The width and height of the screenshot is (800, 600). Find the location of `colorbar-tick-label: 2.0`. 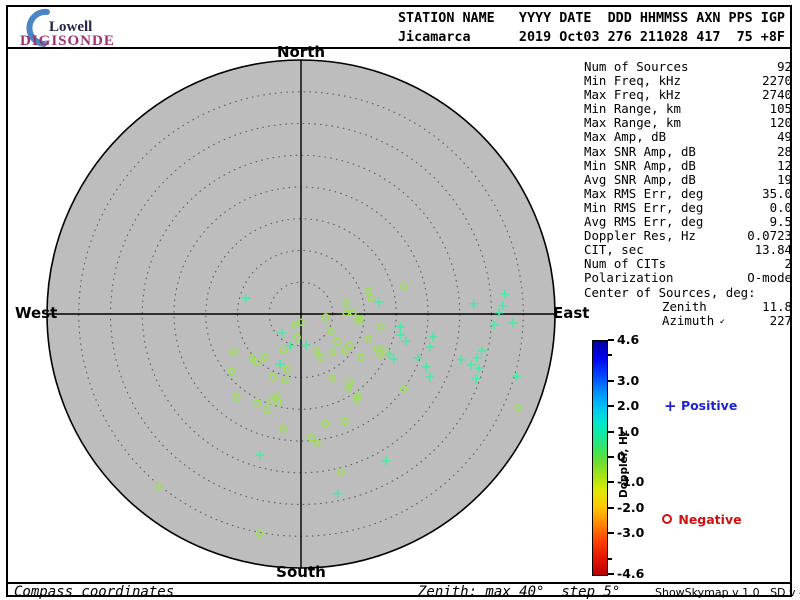

colorbar-tick-label: 2.0 is located at coordinates (628, 406).